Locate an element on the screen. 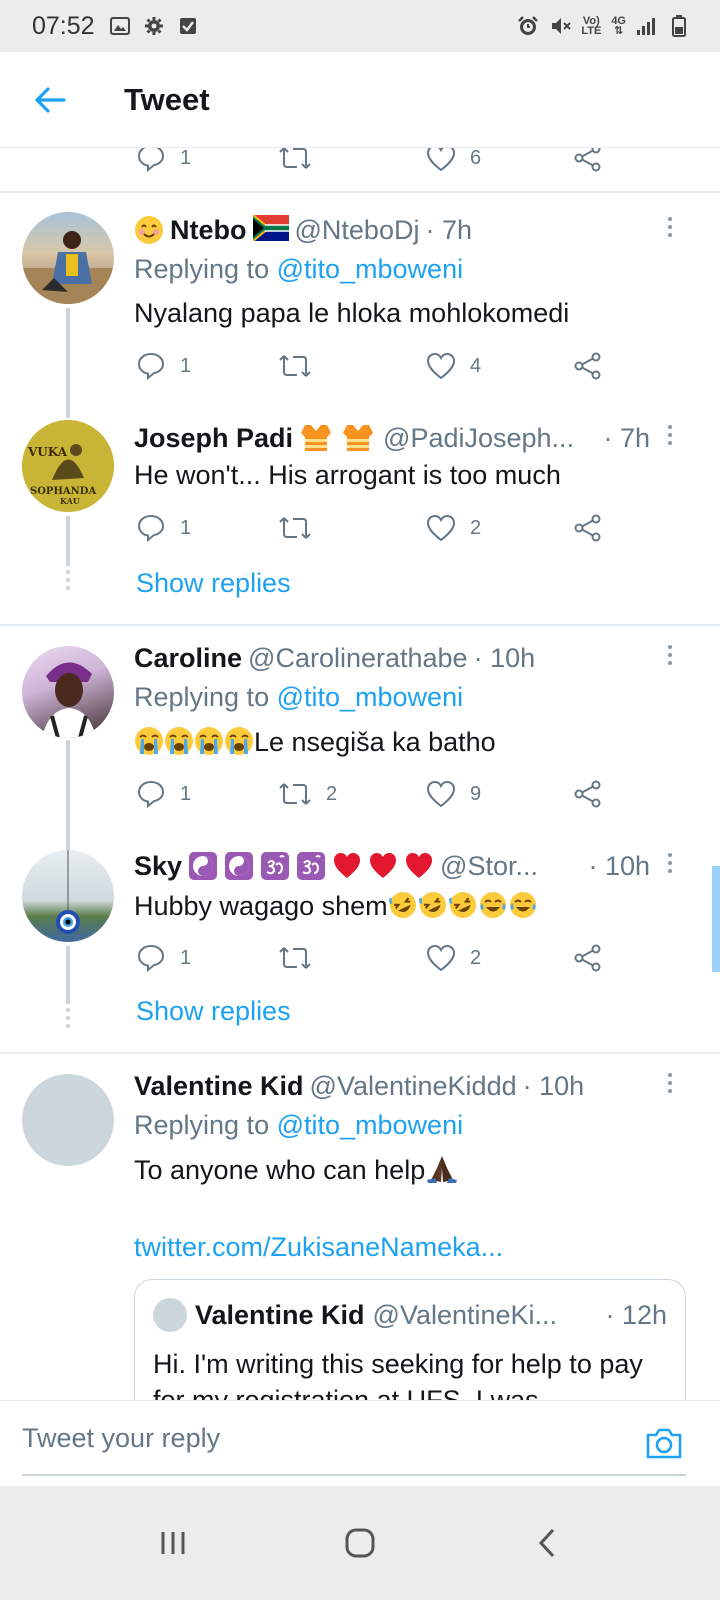 Image resolution: width=720 pixels, height=1600 pixels. user-handle: @NteboDj is located at coordinates (357, 230).